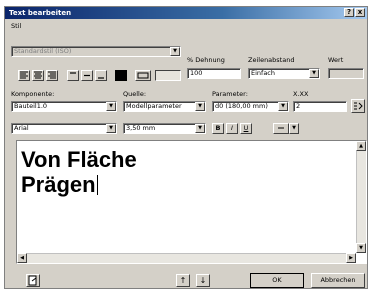 The image size is (372, 293). What do you see at coordinates (360, 12) in the screenshot?
I see `close-button: x` at bounding box center [360, 12].